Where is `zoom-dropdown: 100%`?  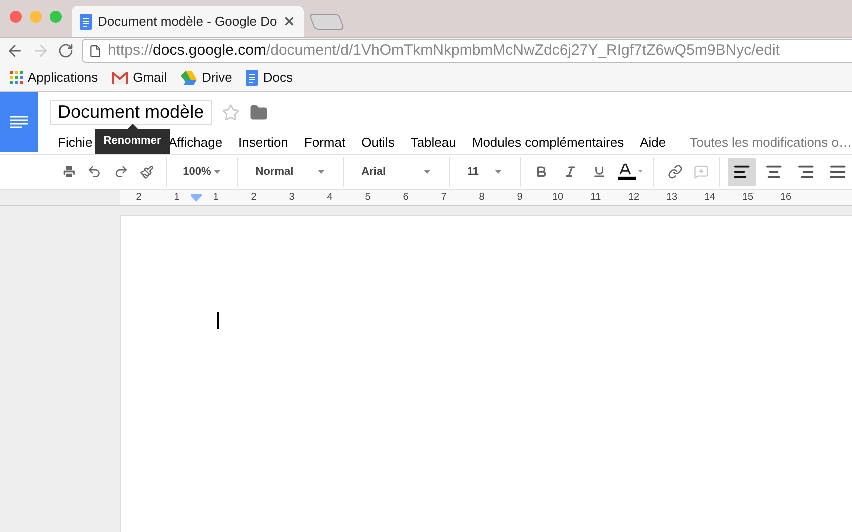
zoom-dropdown: 100% is located at coordinates (202, 172).